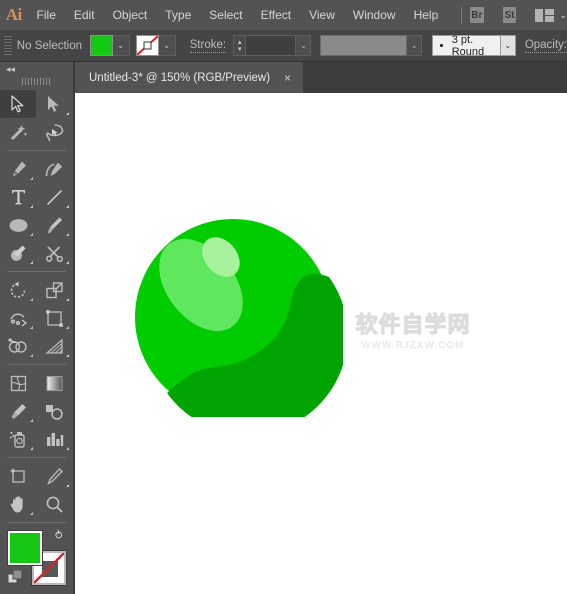 Image resolution: width=567 pixels, height=594 pixels. I want to click on slice-knife-icon, so click(54, 476).